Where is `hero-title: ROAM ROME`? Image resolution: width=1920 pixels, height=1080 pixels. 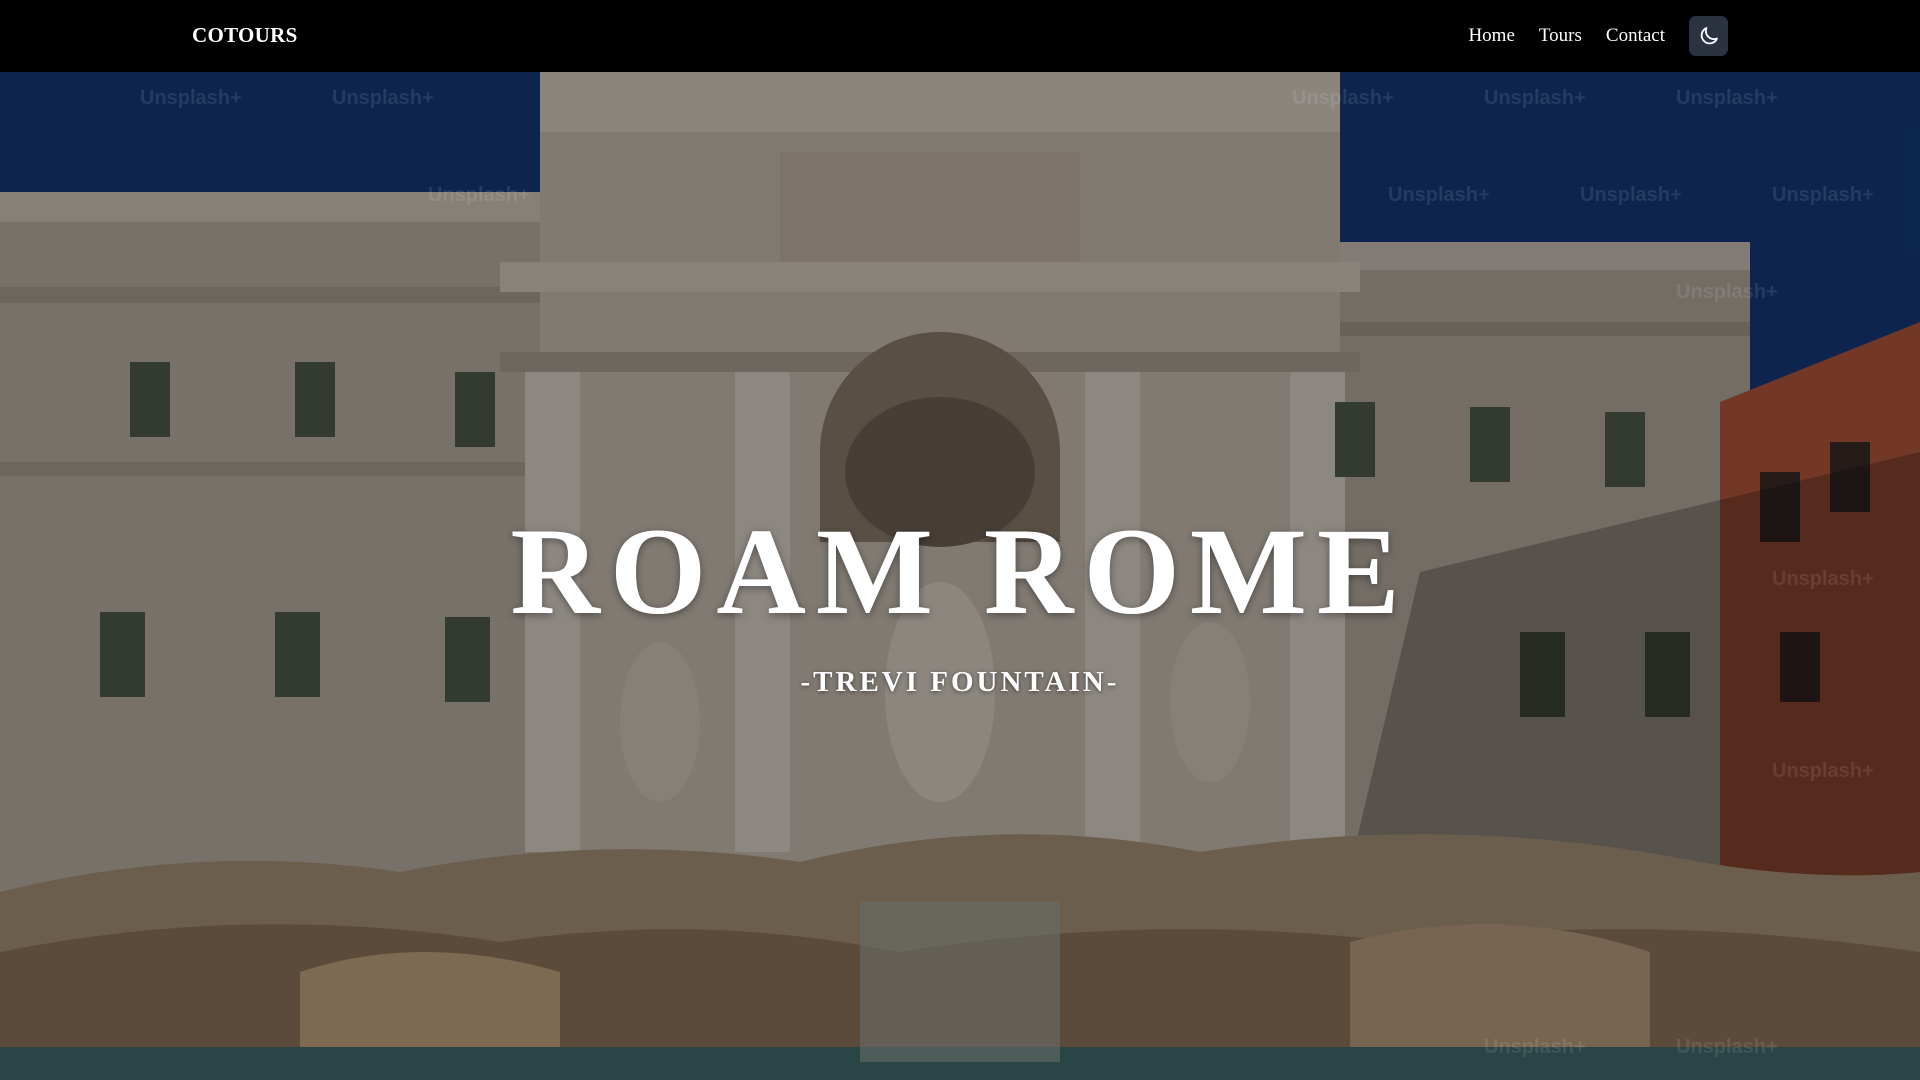
hero-title: ROAM ROME is located at coordinates (960, 571).